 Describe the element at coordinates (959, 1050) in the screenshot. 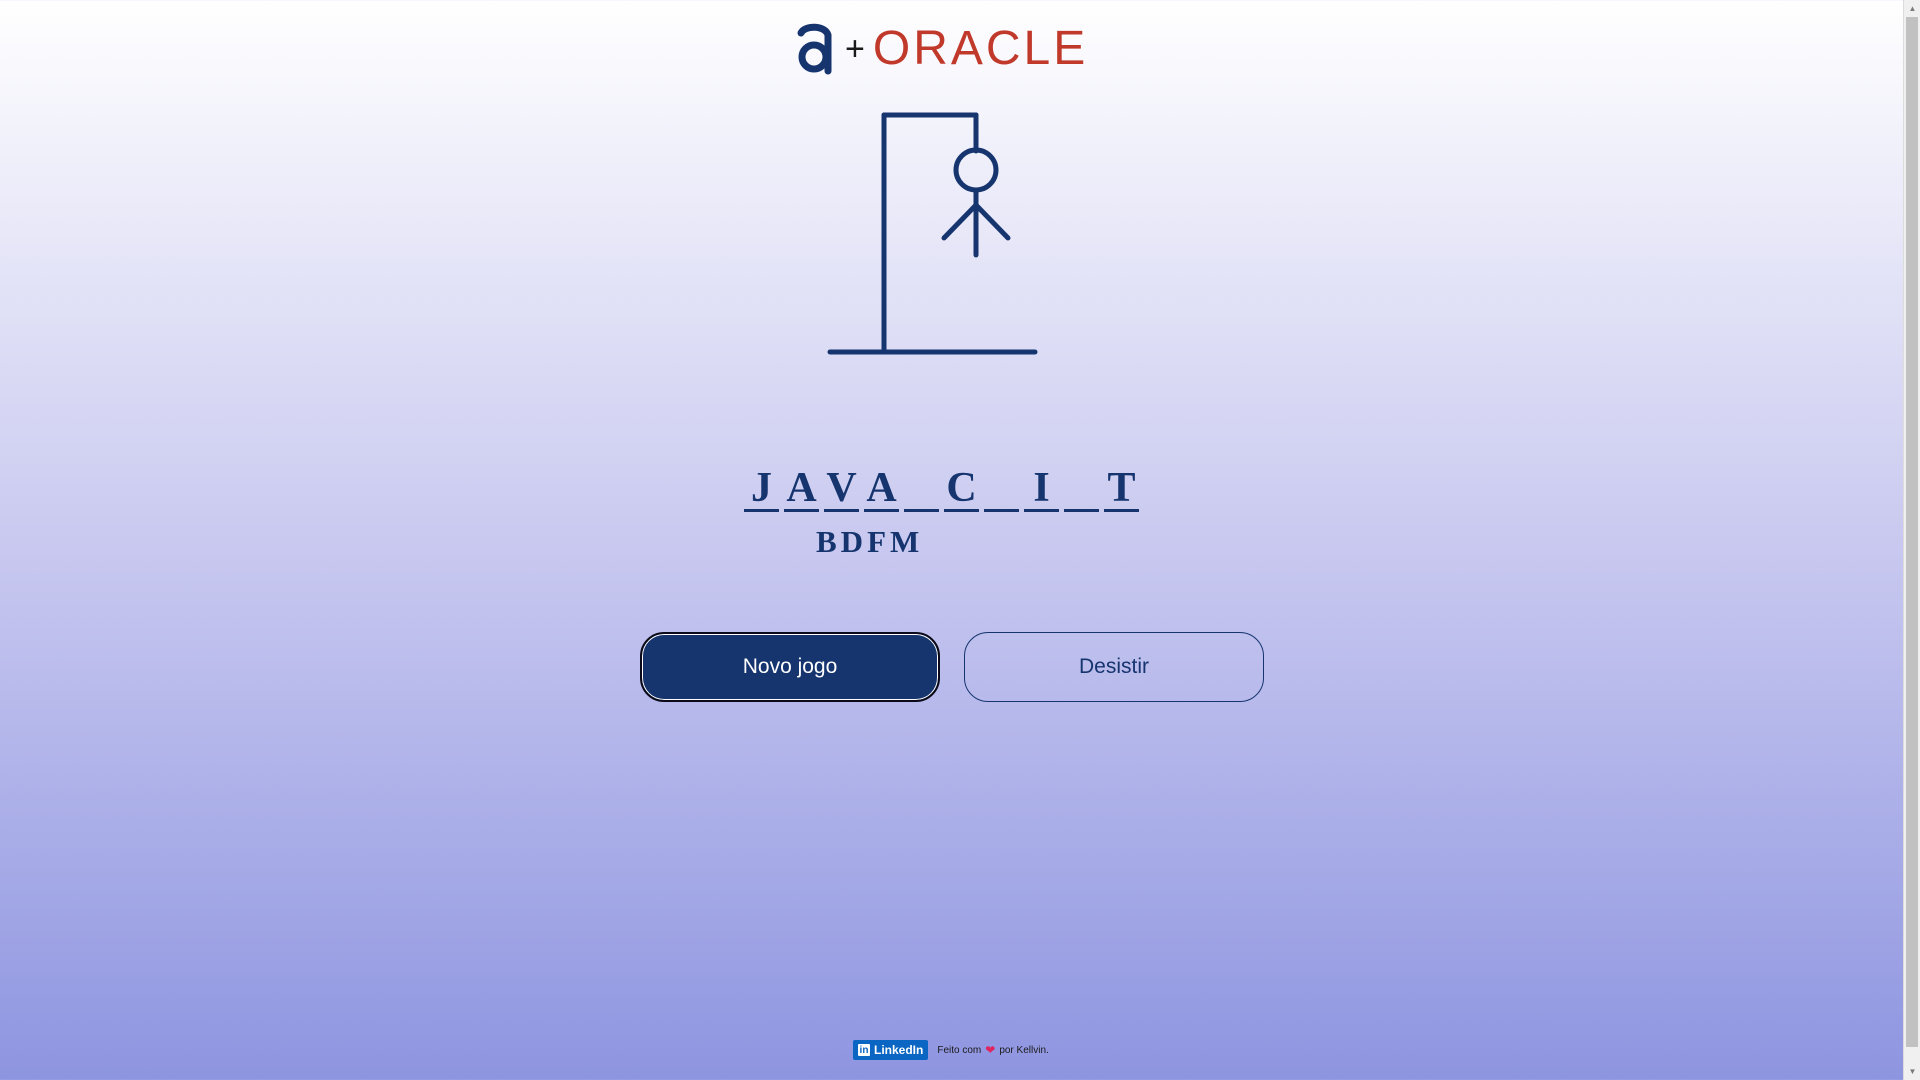

I see `made-with-text: Feito com` at that location.